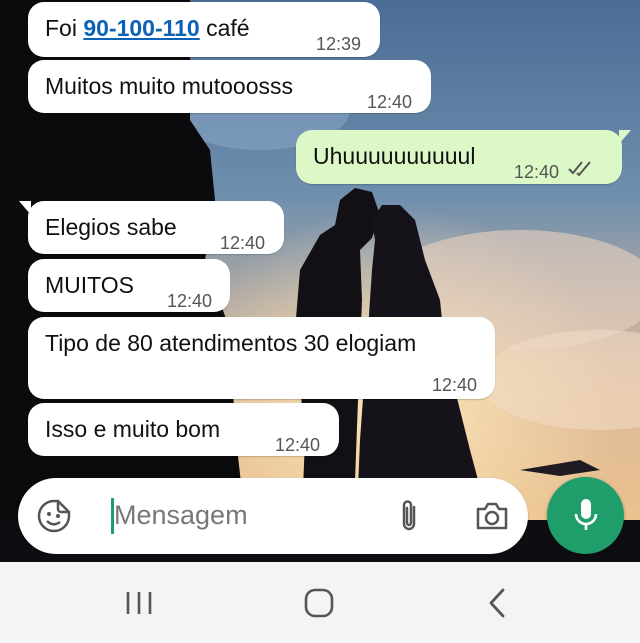 This screenshot has width=640, height=643. I want to click on attach-icon, so click(409, 516).